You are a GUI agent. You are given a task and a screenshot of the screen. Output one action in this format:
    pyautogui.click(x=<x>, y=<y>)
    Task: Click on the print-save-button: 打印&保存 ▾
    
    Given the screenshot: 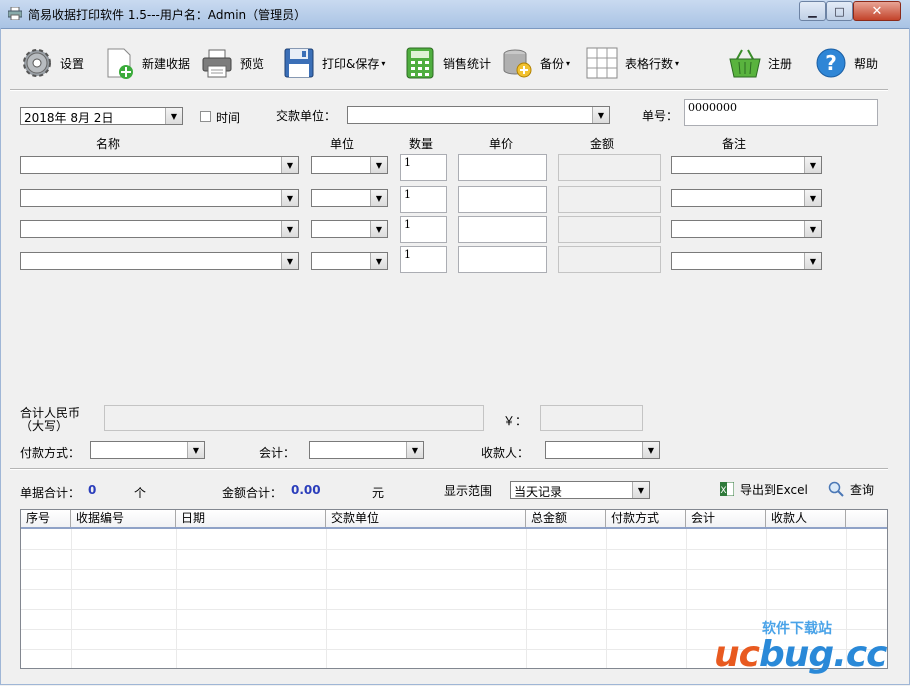 What is the action you would take?
    pyautogui.click(x=333, y=63)
    